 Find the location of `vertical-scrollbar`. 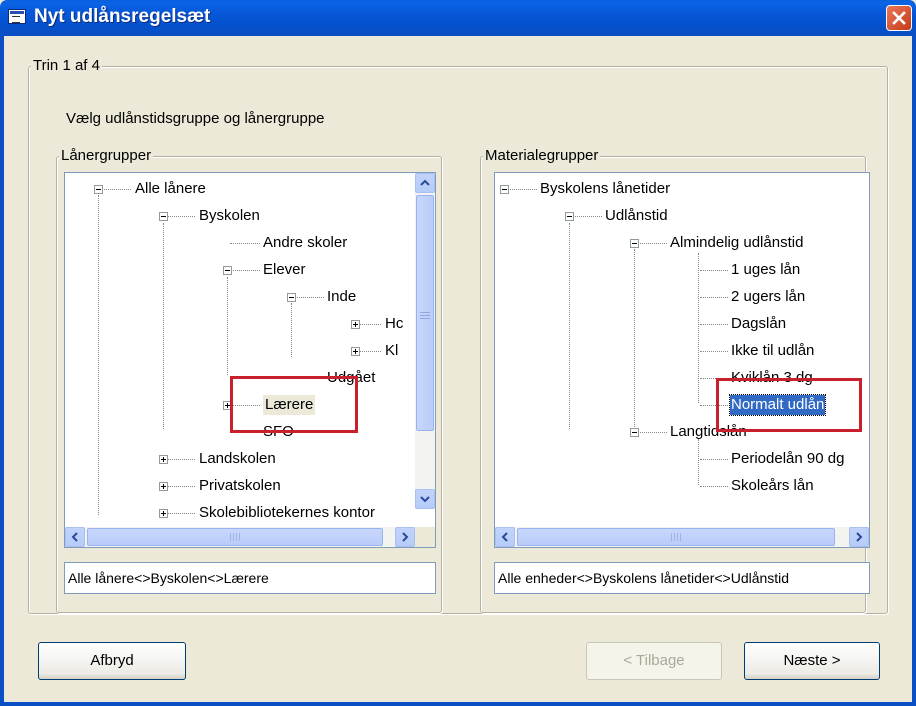

vertical-scrollbar is located at coordinates (425, 341).